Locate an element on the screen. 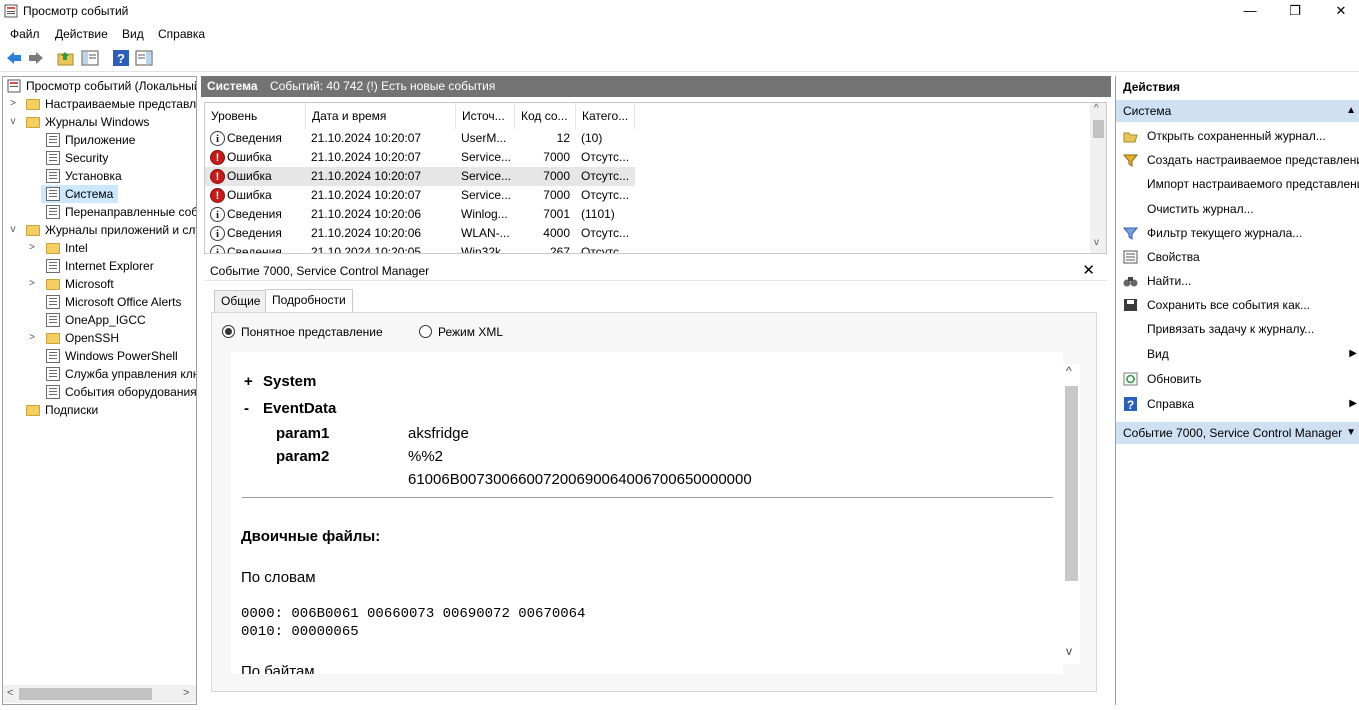 The width and height of the screenshot is (1359, 710). up-folder-icon is located at coordinates (66, 58).